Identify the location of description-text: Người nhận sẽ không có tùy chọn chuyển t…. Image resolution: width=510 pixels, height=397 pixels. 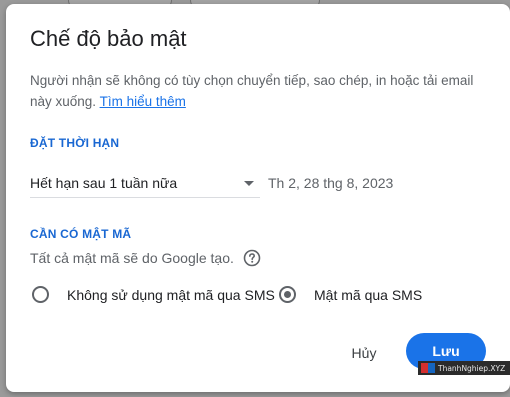
(252, 91).